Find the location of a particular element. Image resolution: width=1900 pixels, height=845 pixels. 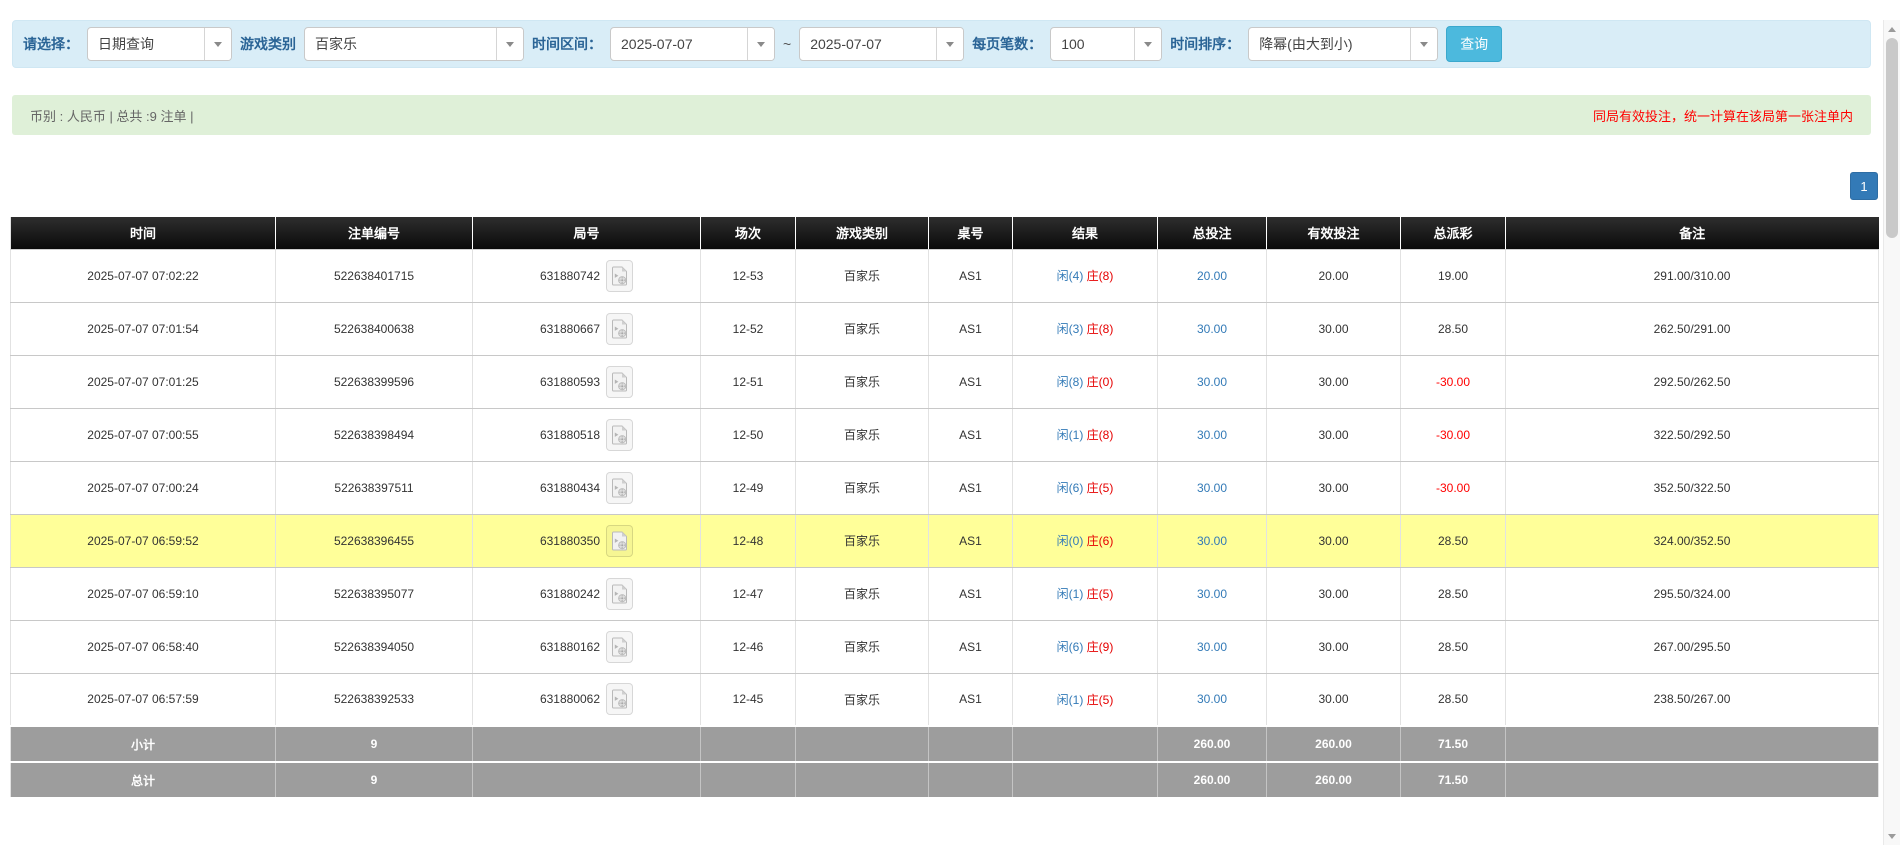

cell-total-bet: 20.00 is located at coordinates (1212, 276).